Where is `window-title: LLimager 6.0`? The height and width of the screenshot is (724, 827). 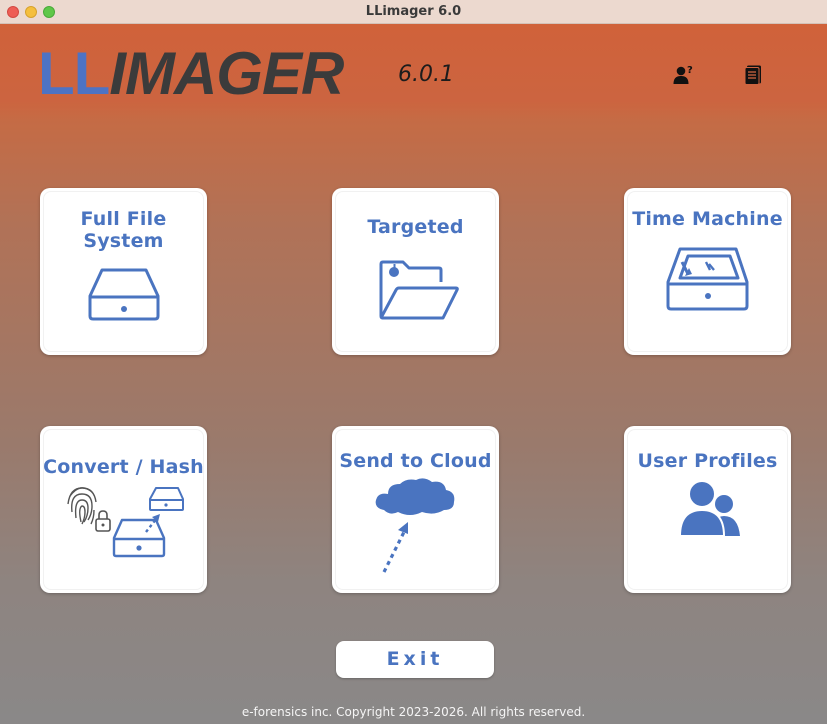
window-title: LLimager 6.0 is located at coordinates (413, 11).